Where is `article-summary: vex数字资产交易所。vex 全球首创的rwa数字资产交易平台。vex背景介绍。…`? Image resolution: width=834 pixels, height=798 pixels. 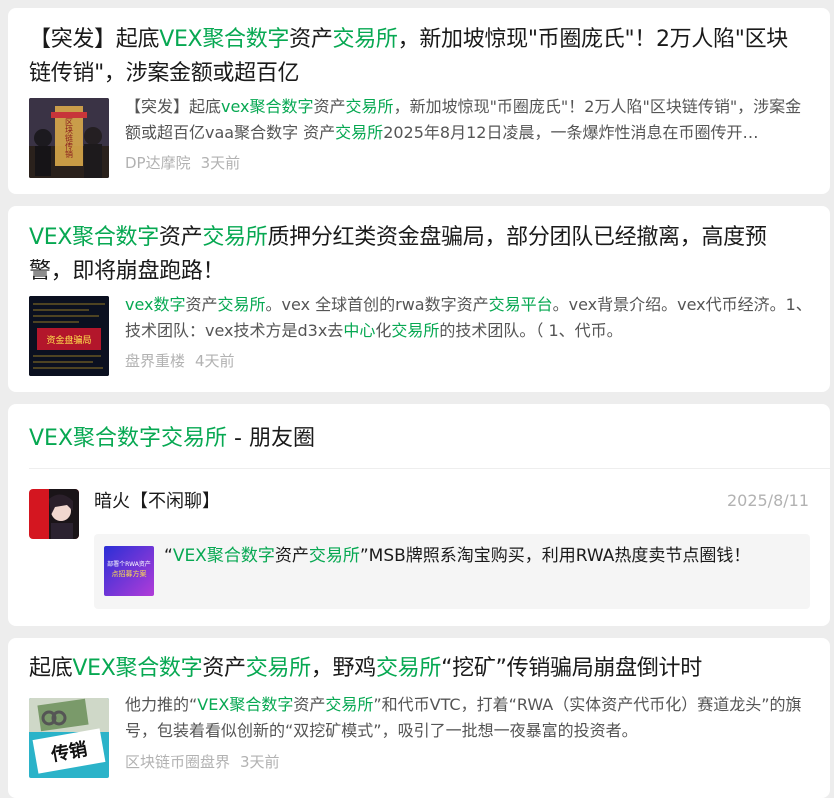
article-summary: vex数字资产交易所。vex 全球首创的rwa数字资产交易平台。vex背景介绍。… is located at coordinates (468, 317).